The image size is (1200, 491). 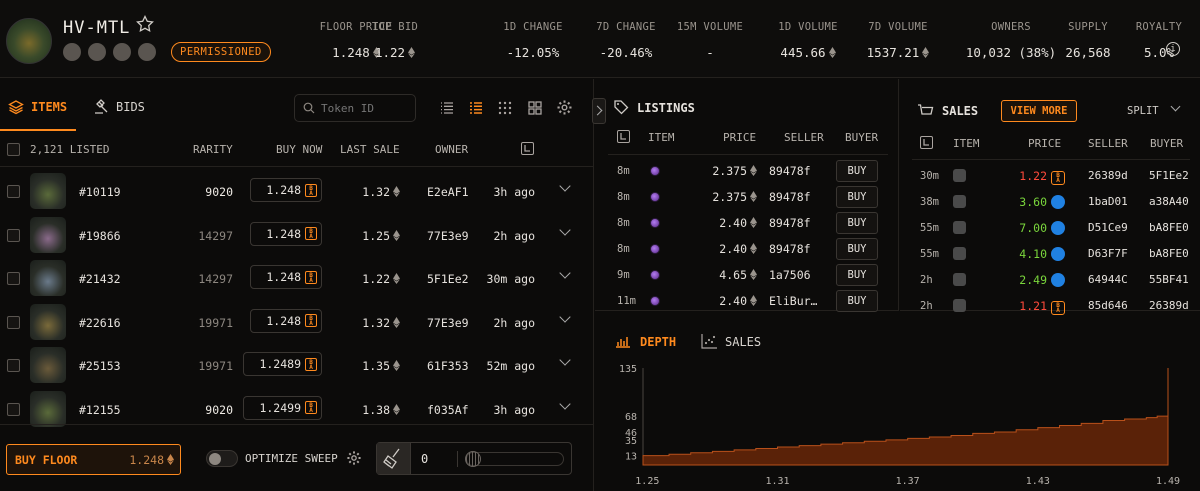 What do you see at coordinates (297, 276) in the screenshot?
I see `table-row: #21432 14297 1.248 B A 1.22 5F1Ee2 30m ago` at bounding box center [297, 276].